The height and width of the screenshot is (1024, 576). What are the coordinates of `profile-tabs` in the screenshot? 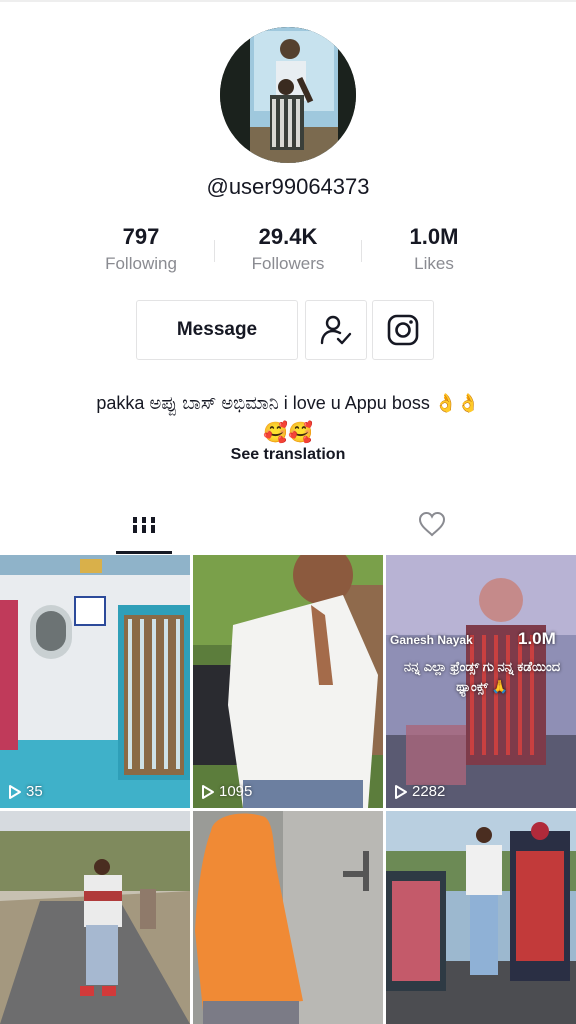 It's located at (288, 530).